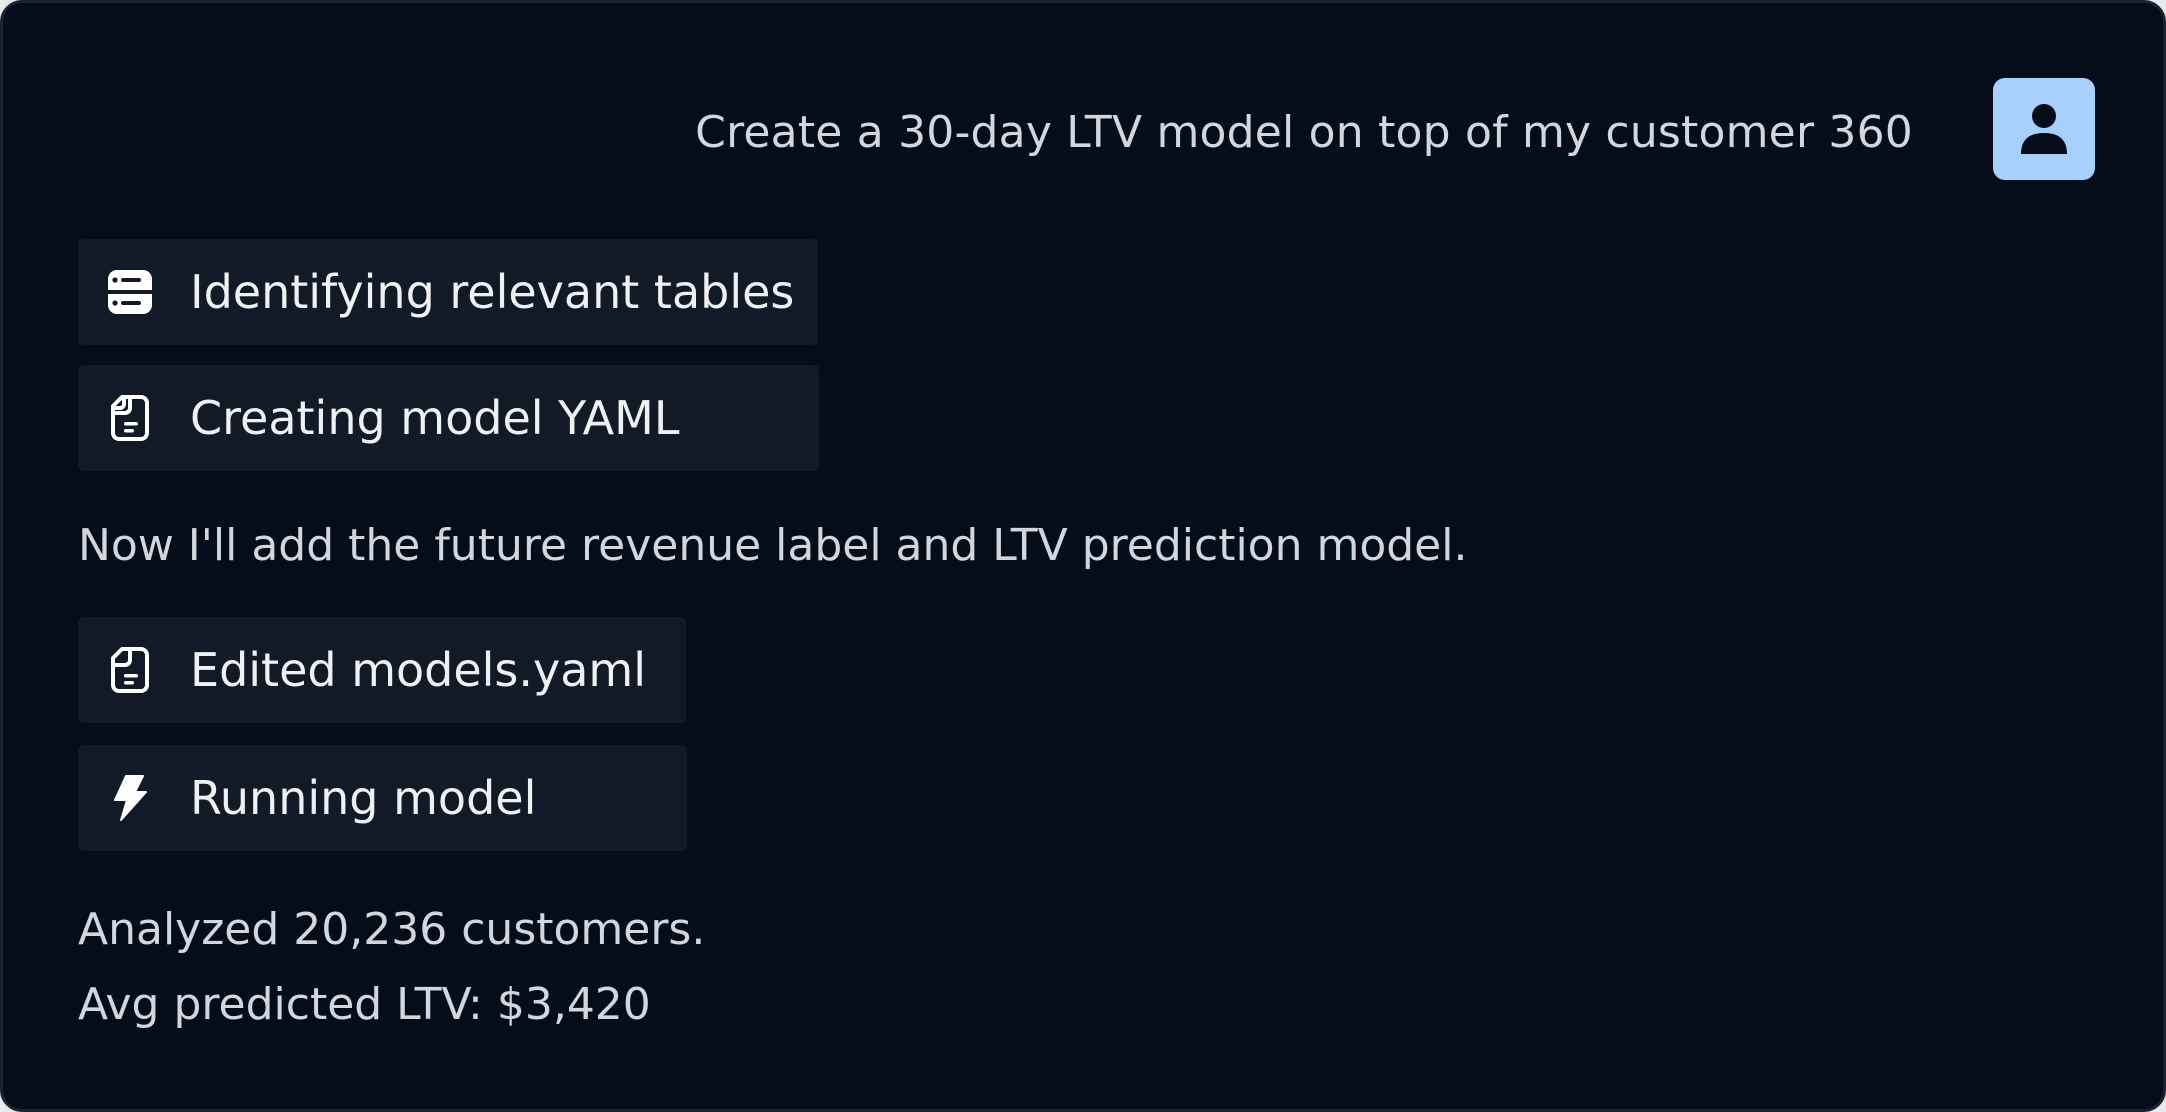  I want to click on step-label: Edited models.yaml, so click(418, 670).